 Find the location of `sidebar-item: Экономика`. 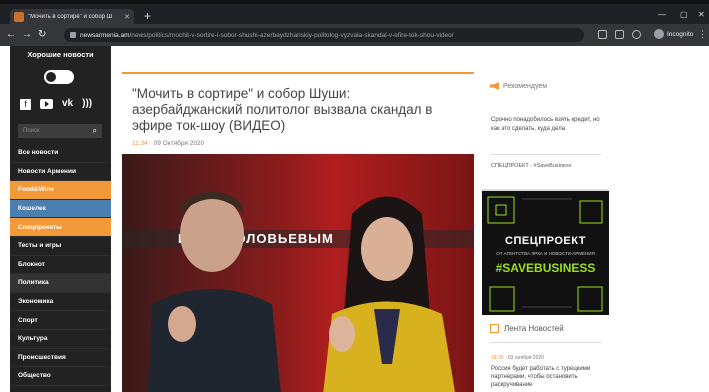

sidebar-item: Экономика is located at coordinates (60, 302).